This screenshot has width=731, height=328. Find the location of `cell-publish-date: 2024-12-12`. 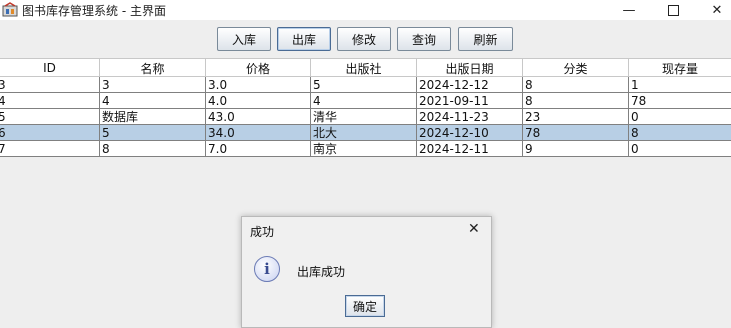

cell-publish-date: 2024-12-12 is located at coordinates (470, 85).